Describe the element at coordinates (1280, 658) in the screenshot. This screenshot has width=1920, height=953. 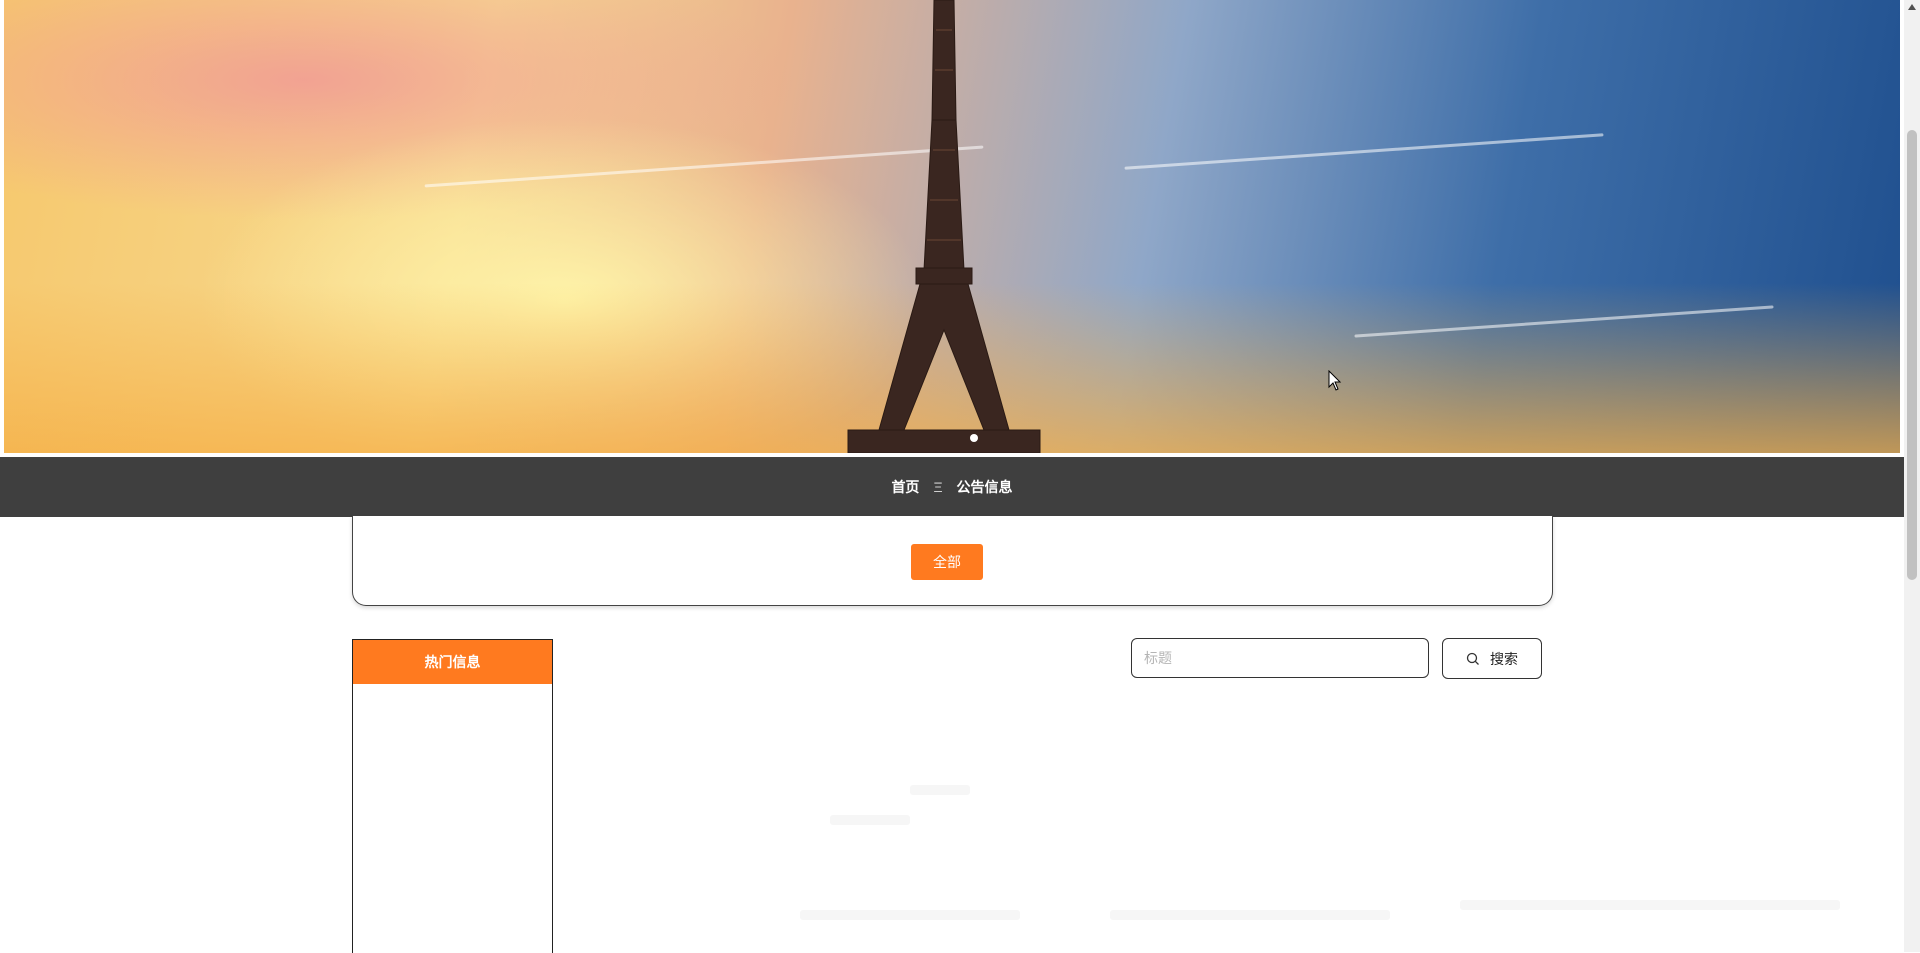
I see `search-input` at that location.